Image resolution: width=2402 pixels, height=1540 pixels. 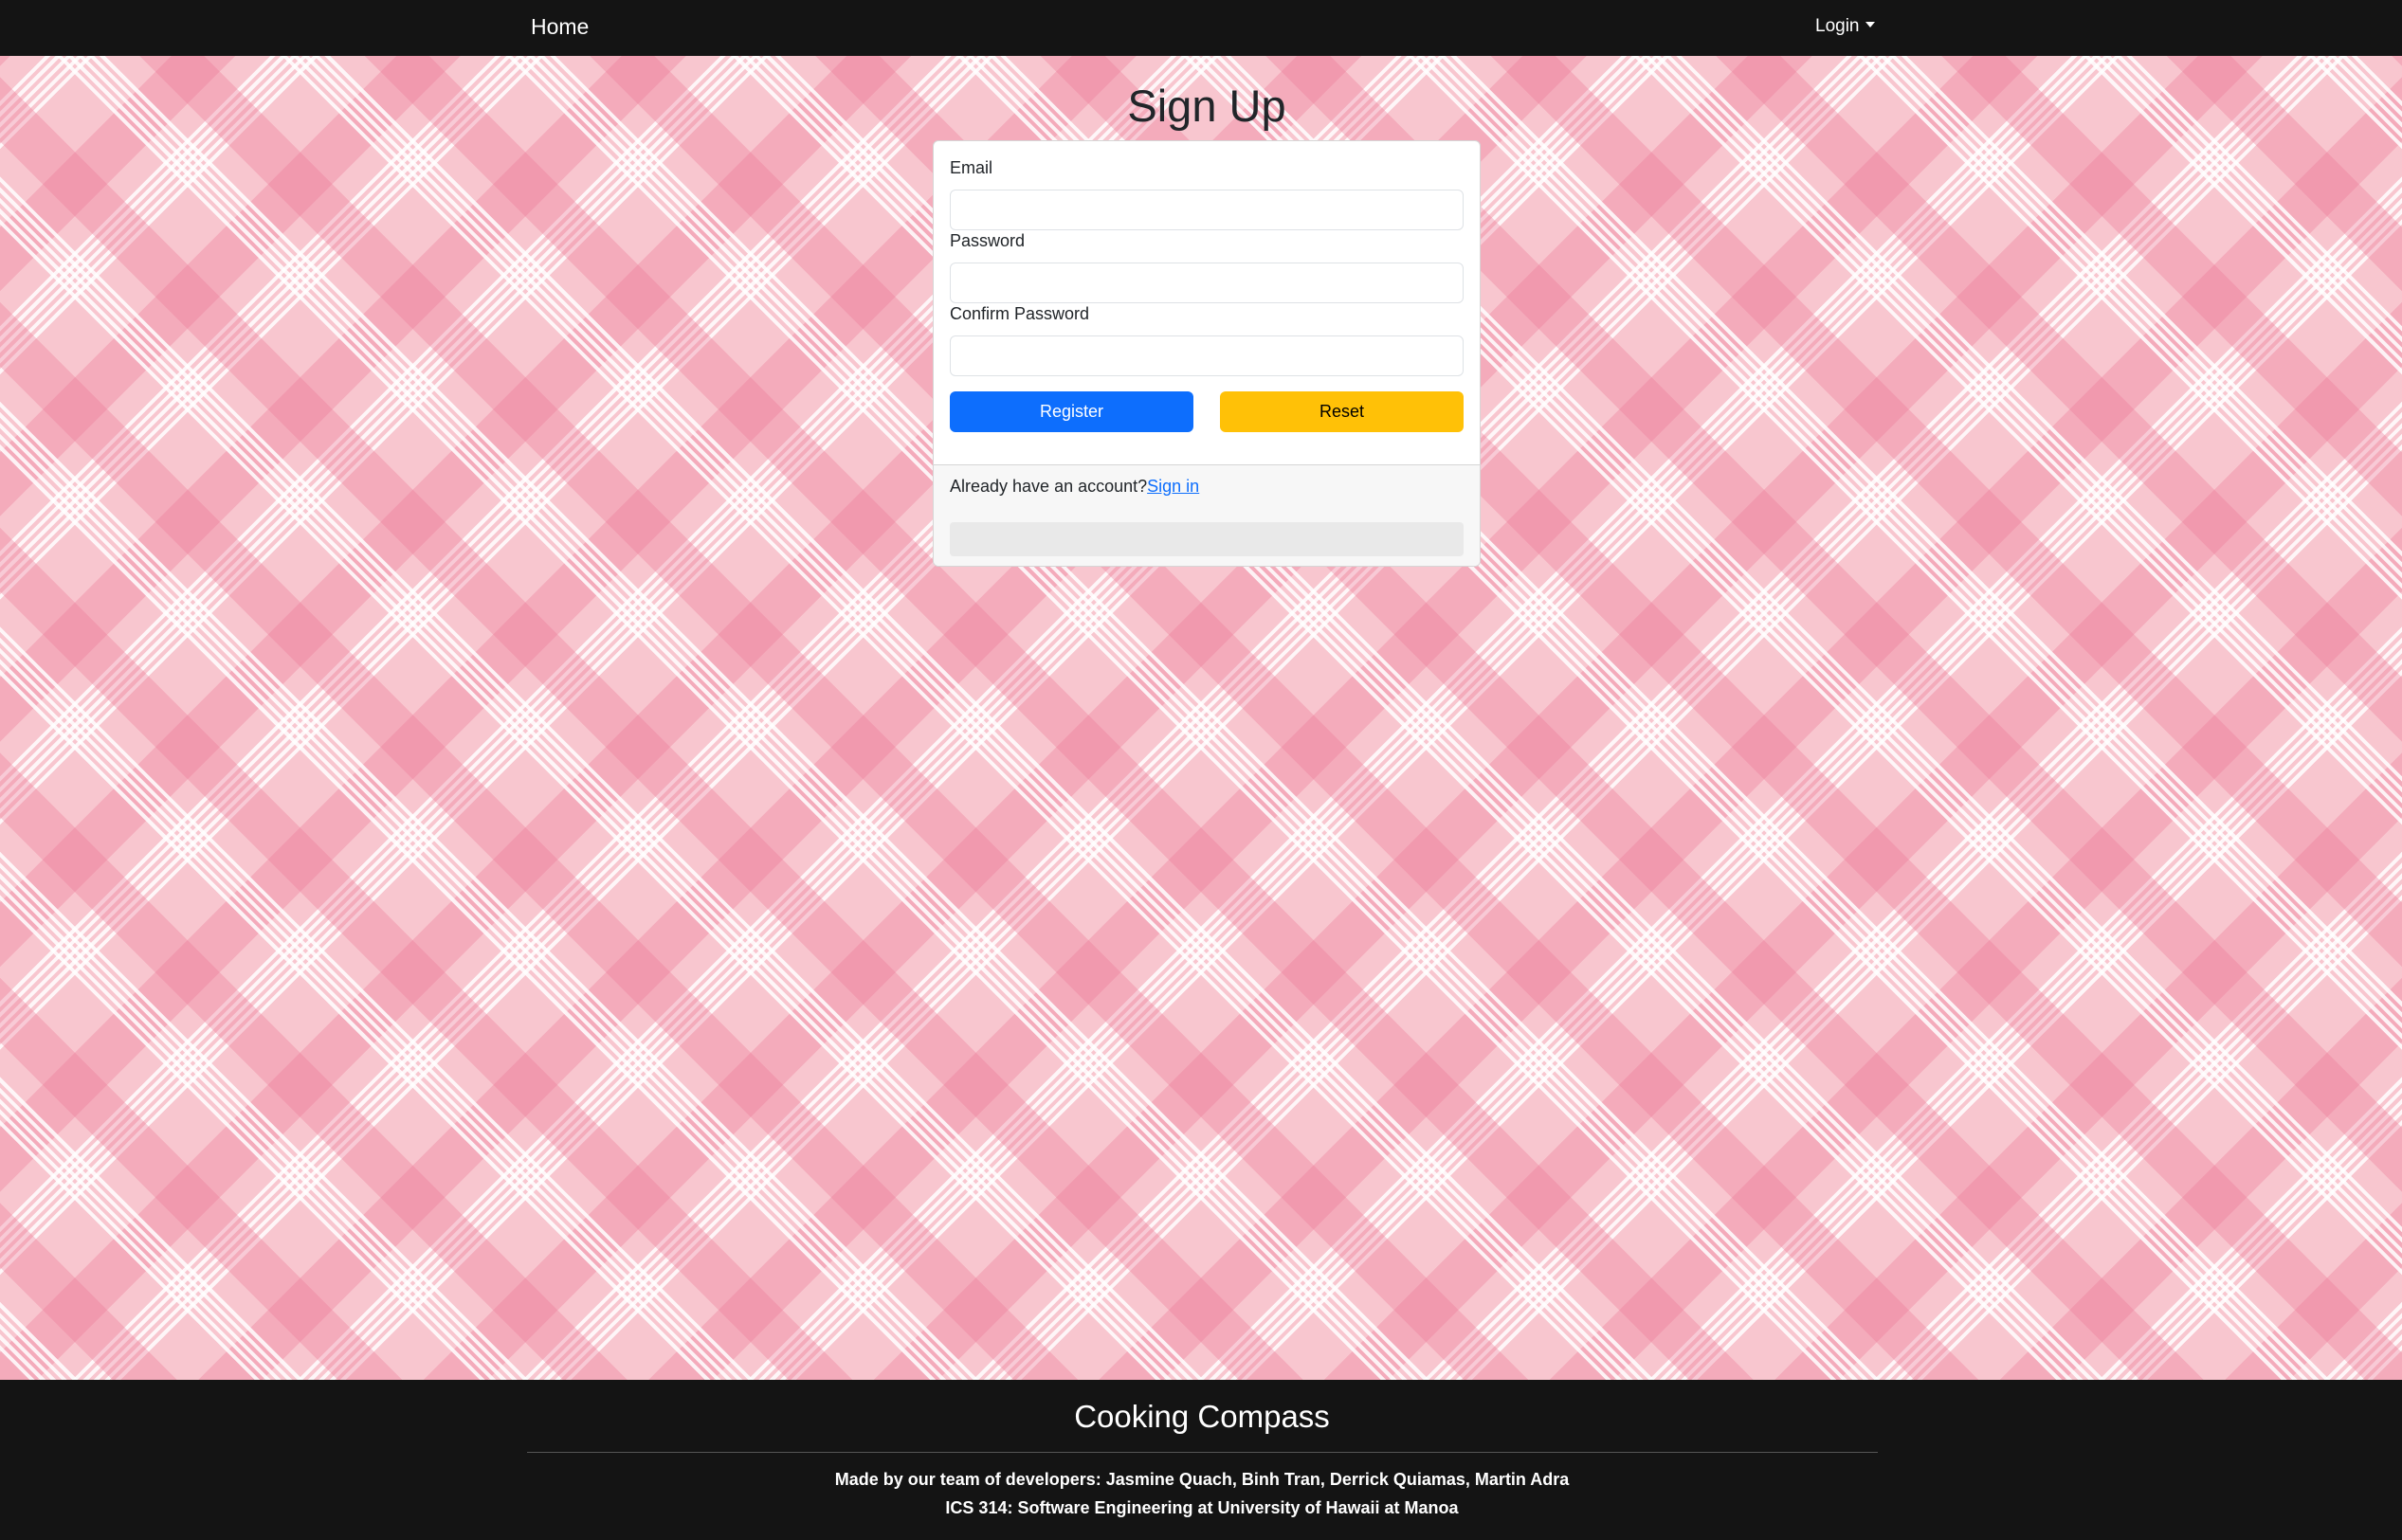 I want to click on card-footer: Already have an account?Sign in, so click(x=1207, y=515).